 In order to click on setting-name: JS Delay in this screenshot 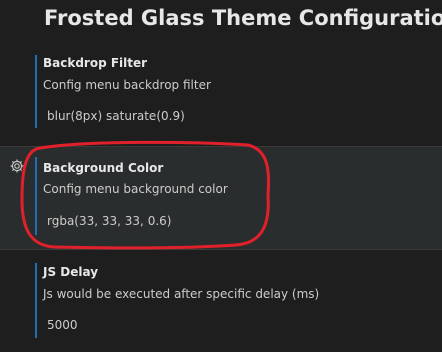, I will do `click(71, 272)`.